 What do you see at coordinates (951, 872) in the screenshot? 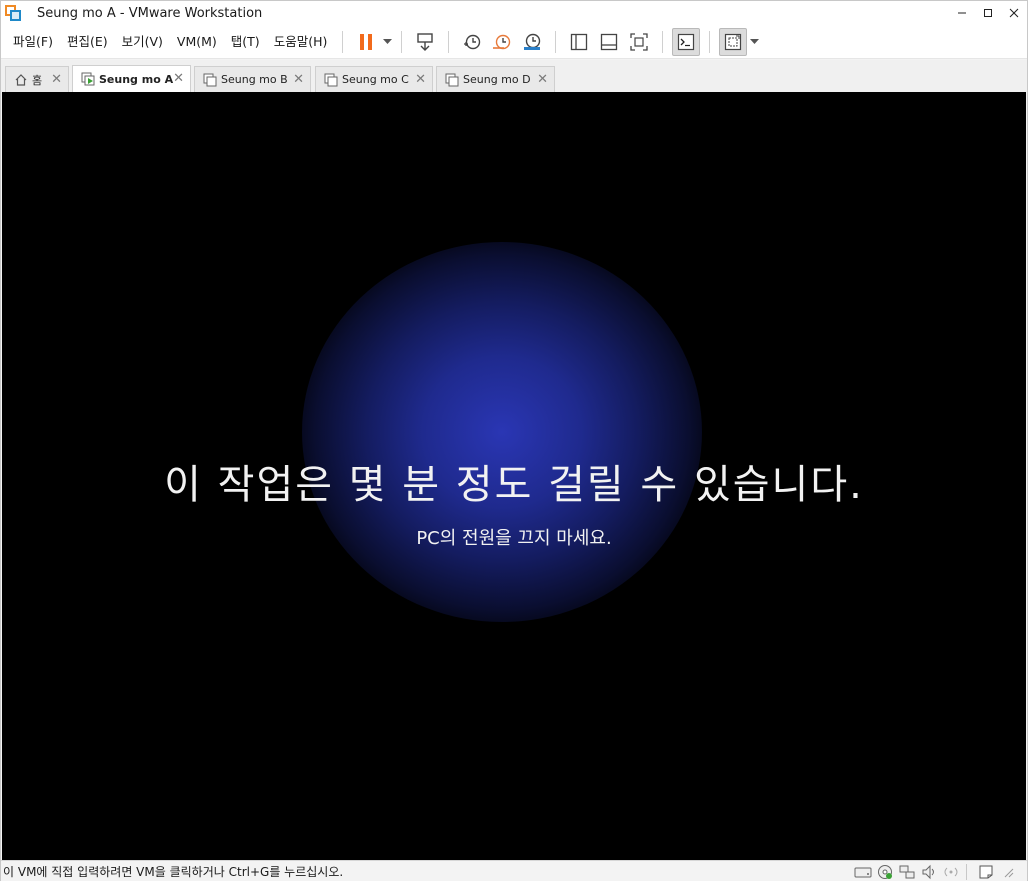
I see `wireless-icon` at bounding box center [951, 872].